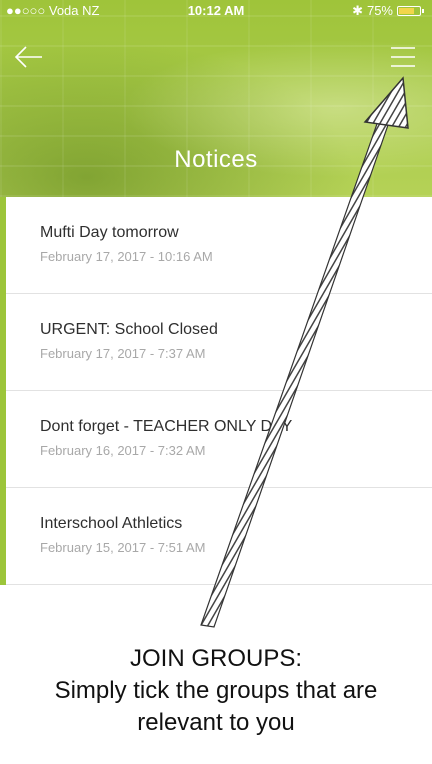  I want to click on notice-date: February 15, 2017 - 7:51 AM, so click(123, 547).